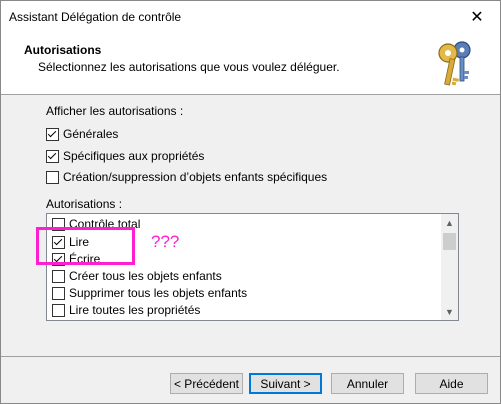 This screenshot has width=501, height=404. Describe the element at coordinates (63, 50) in the screenshot. I see `page-title: Autorisations` at that location.